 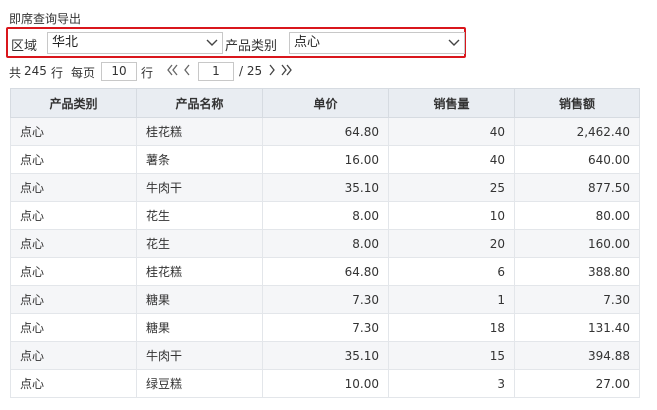 I want to click on current-page-input: 1, so click(x=216, y=71).